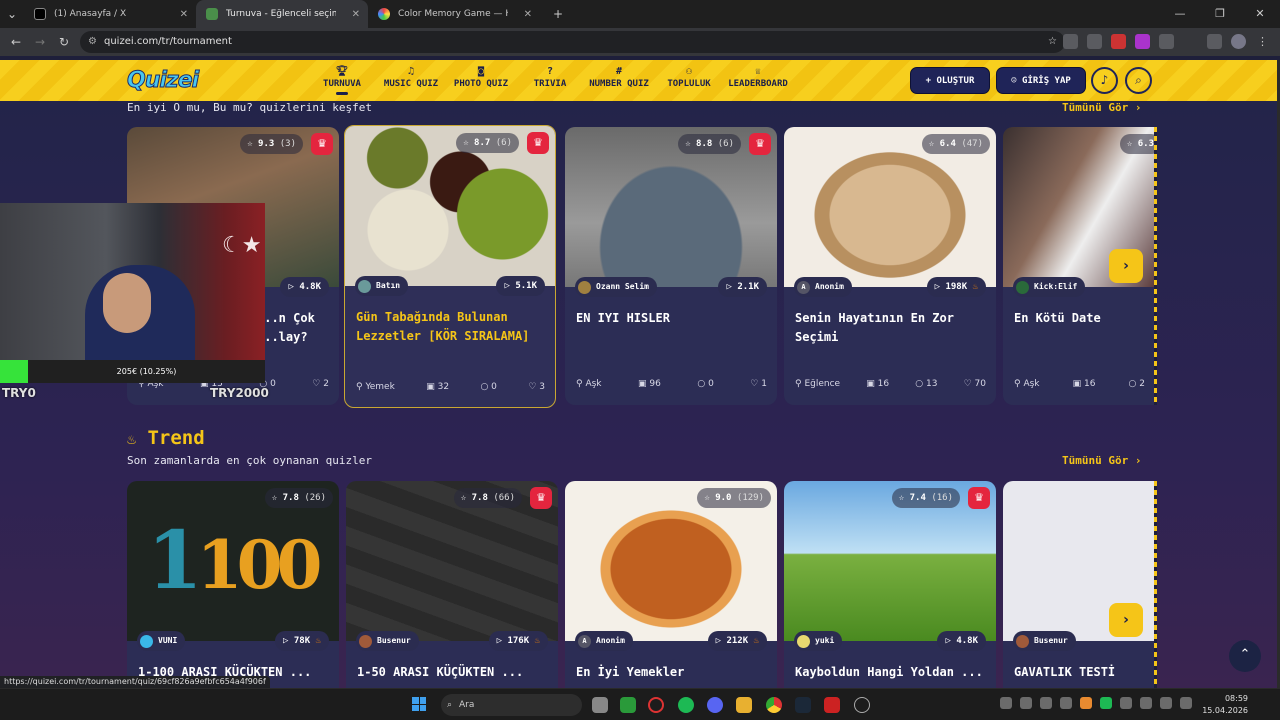 This screenshot has width=1280, height=720. I want to click on more-menu-icon: ⋮, so click(1262, 41).